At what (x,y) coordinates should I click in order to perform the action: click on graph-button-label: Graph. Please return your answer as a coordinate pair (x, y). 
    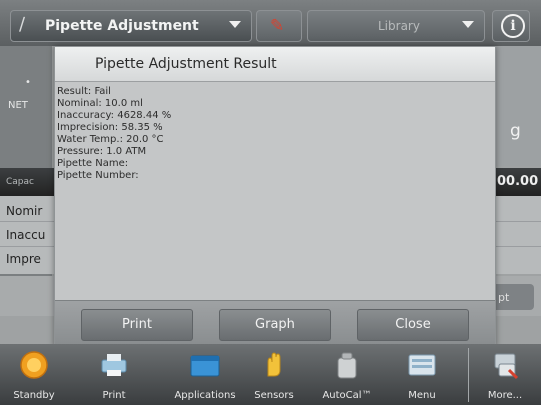
    Looking at the image, I should click on (275, 324).